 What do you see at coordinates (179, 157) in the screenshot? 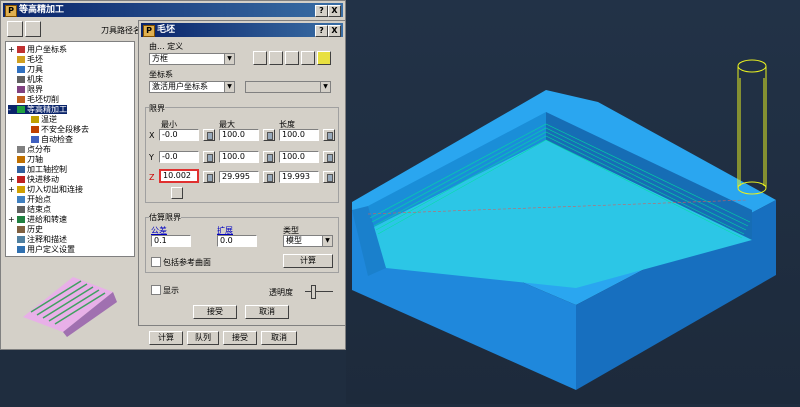
I see `y-min-field: -0.0` at bounding box center [179, 157].